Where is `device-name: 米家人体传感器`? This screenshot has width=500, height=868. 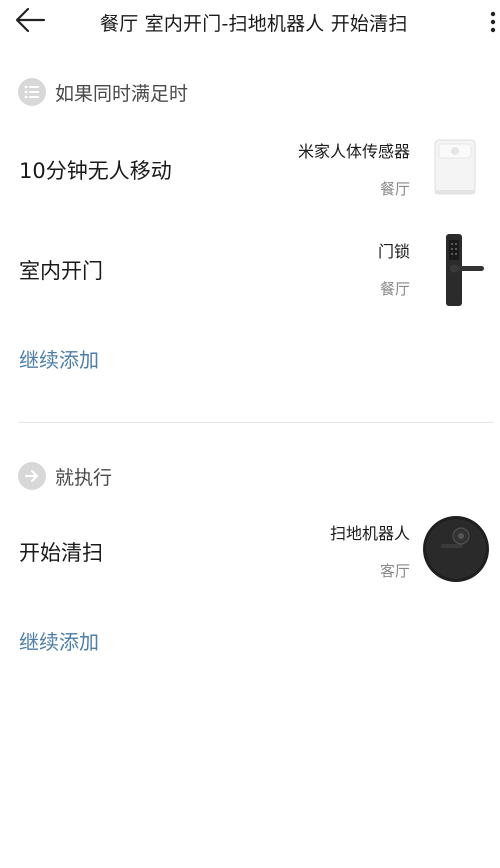 device-name: 米家人体传感器 is located at coordinates (353, 151).